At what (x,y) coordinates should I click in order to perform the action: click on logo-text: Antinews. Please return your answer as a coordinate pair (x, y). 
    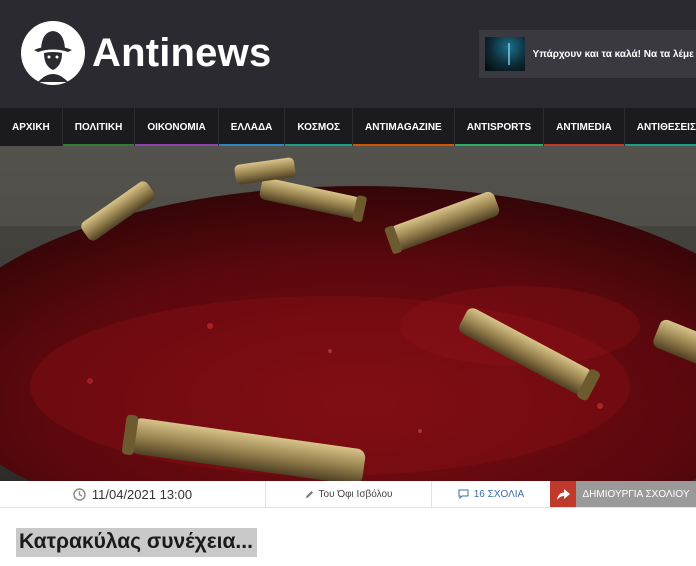
    Looking at the image, I should click on (182, 53).